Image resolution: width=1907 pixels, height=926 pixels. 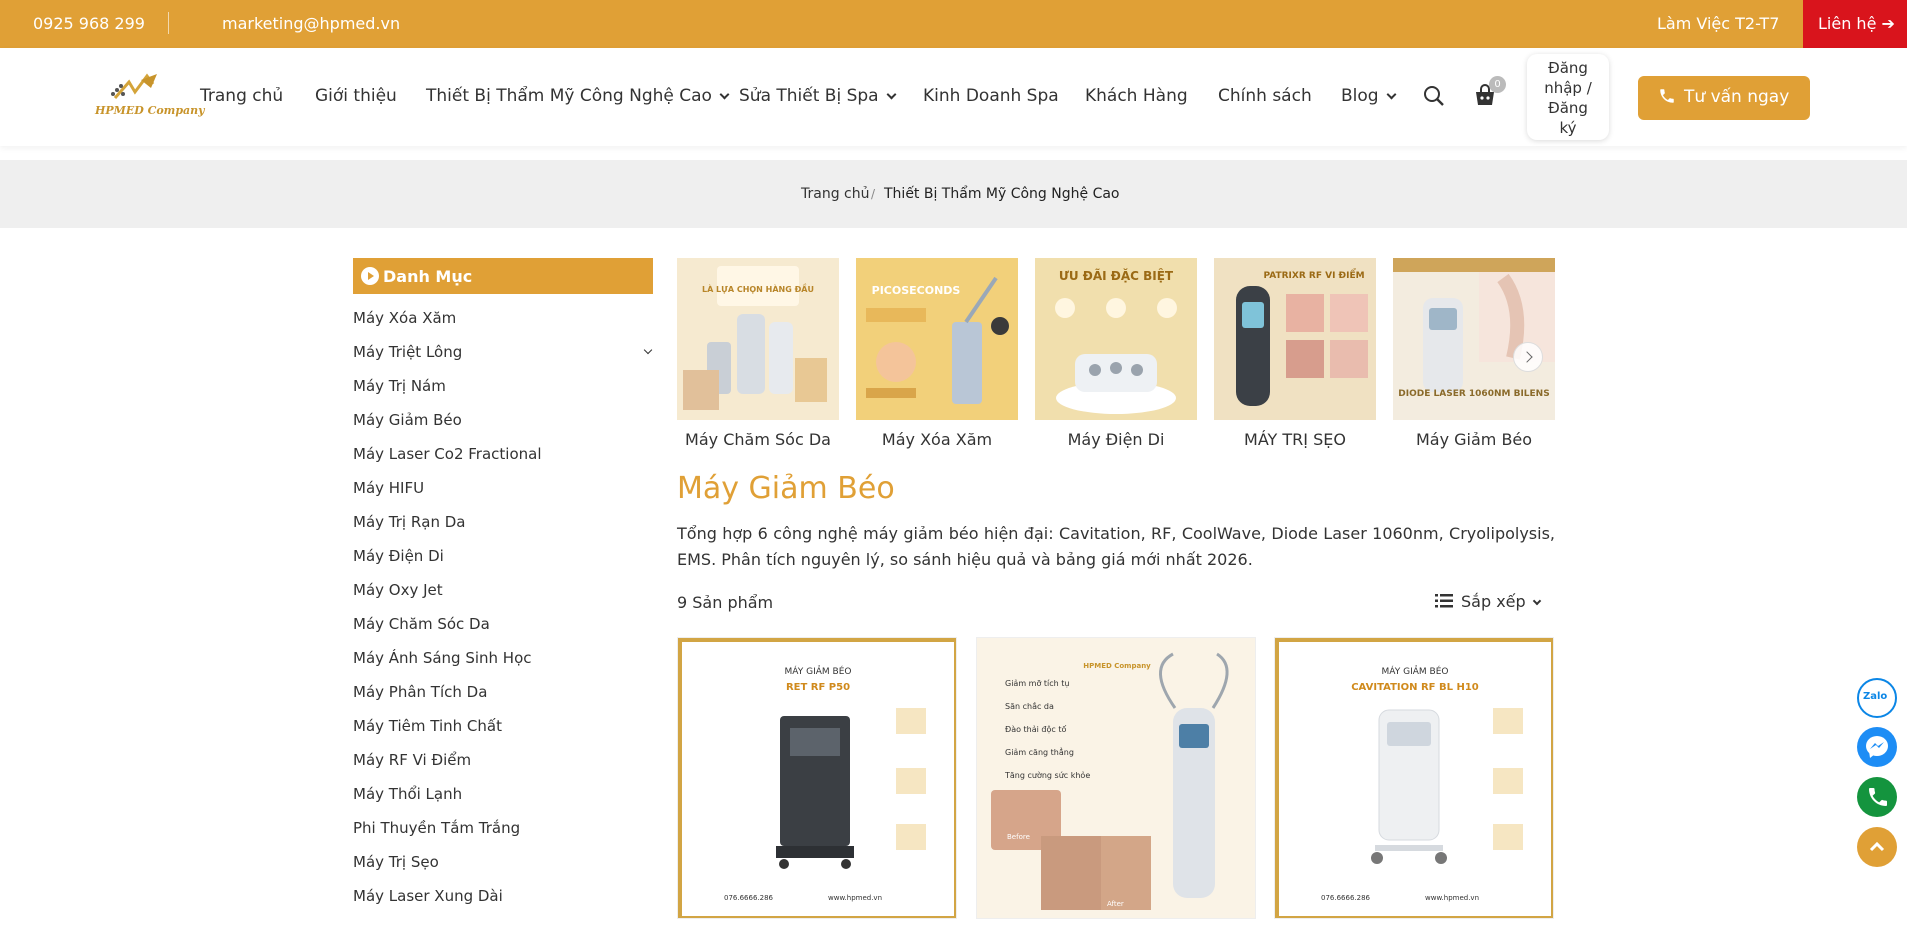 I want to click on sidebar-category-label: Máy Điện Di, so click(x=398, y=556).